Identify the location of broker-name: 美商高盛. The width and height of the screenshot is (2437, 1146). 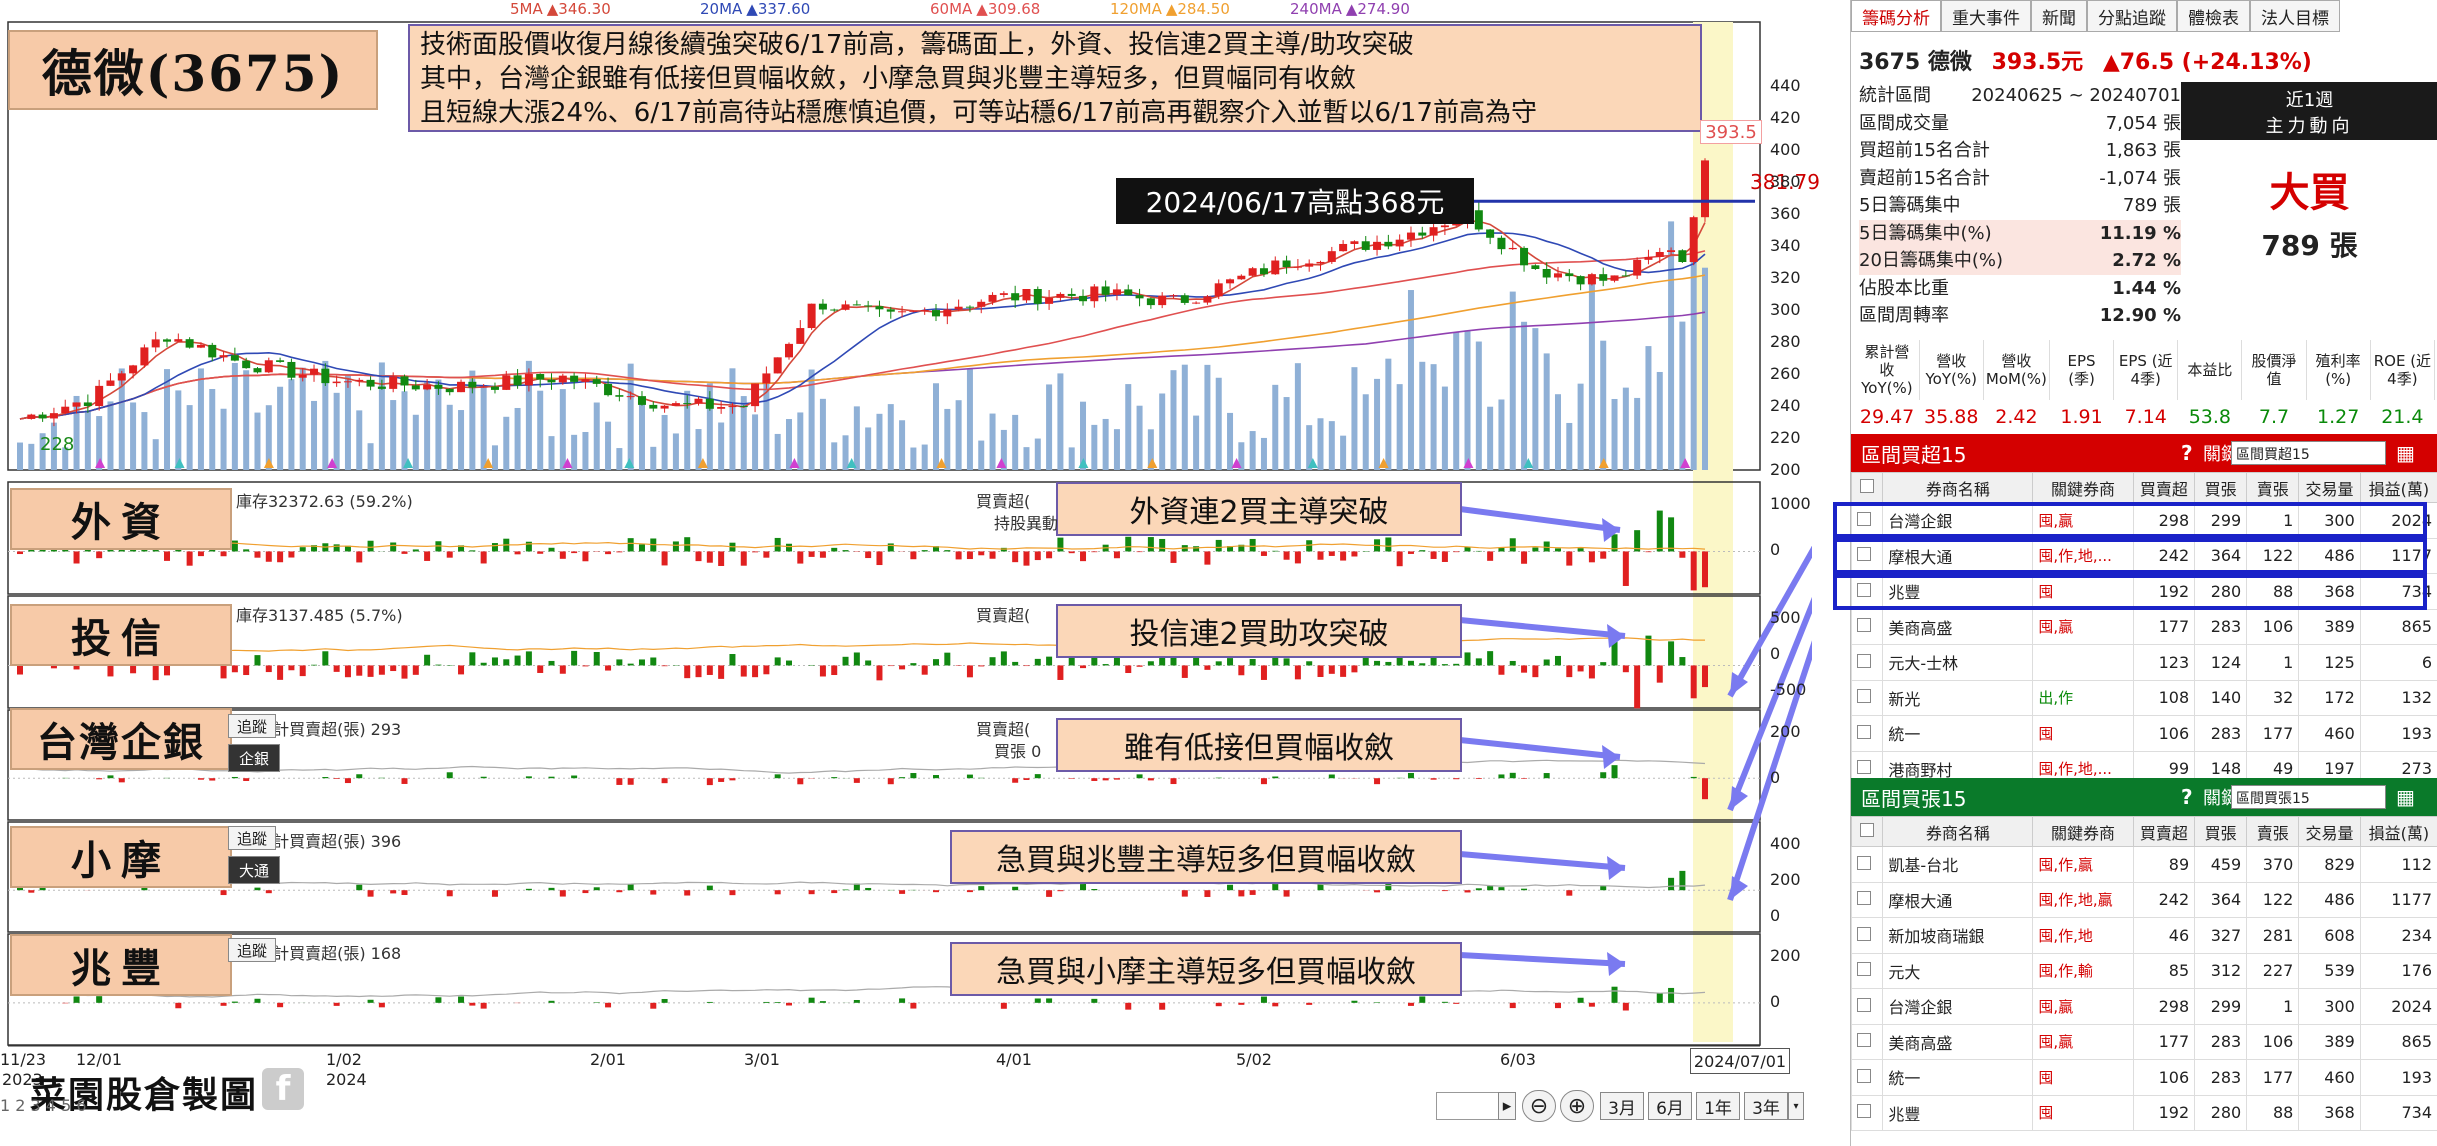
(1958, 1041).